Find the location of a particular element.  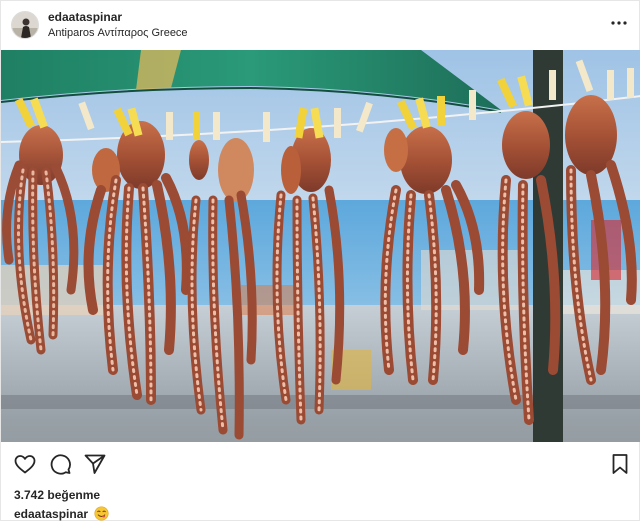

post-caption: edaataspinar is located at coordinates (61, 513).